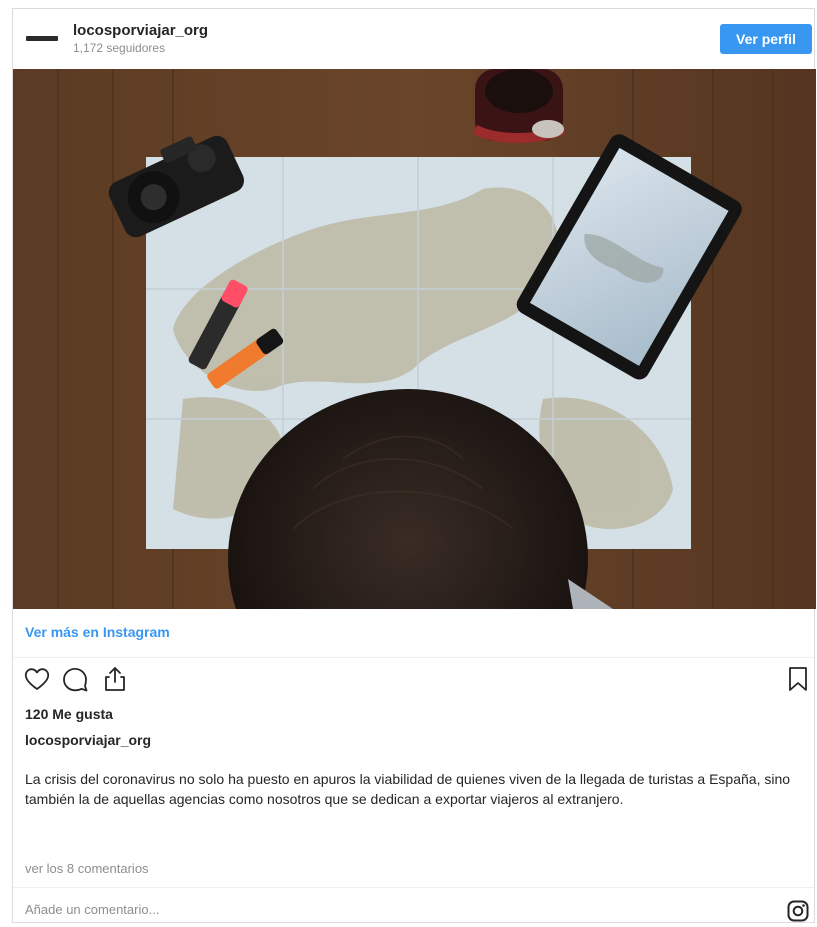 The height and width of the screenshot is (927, 817). What do you see at coordinates (97, 632) in the screenshot?
I see `view-more-on-instagram-link: Ver más en Instagram` at bounding box center [97, 632].